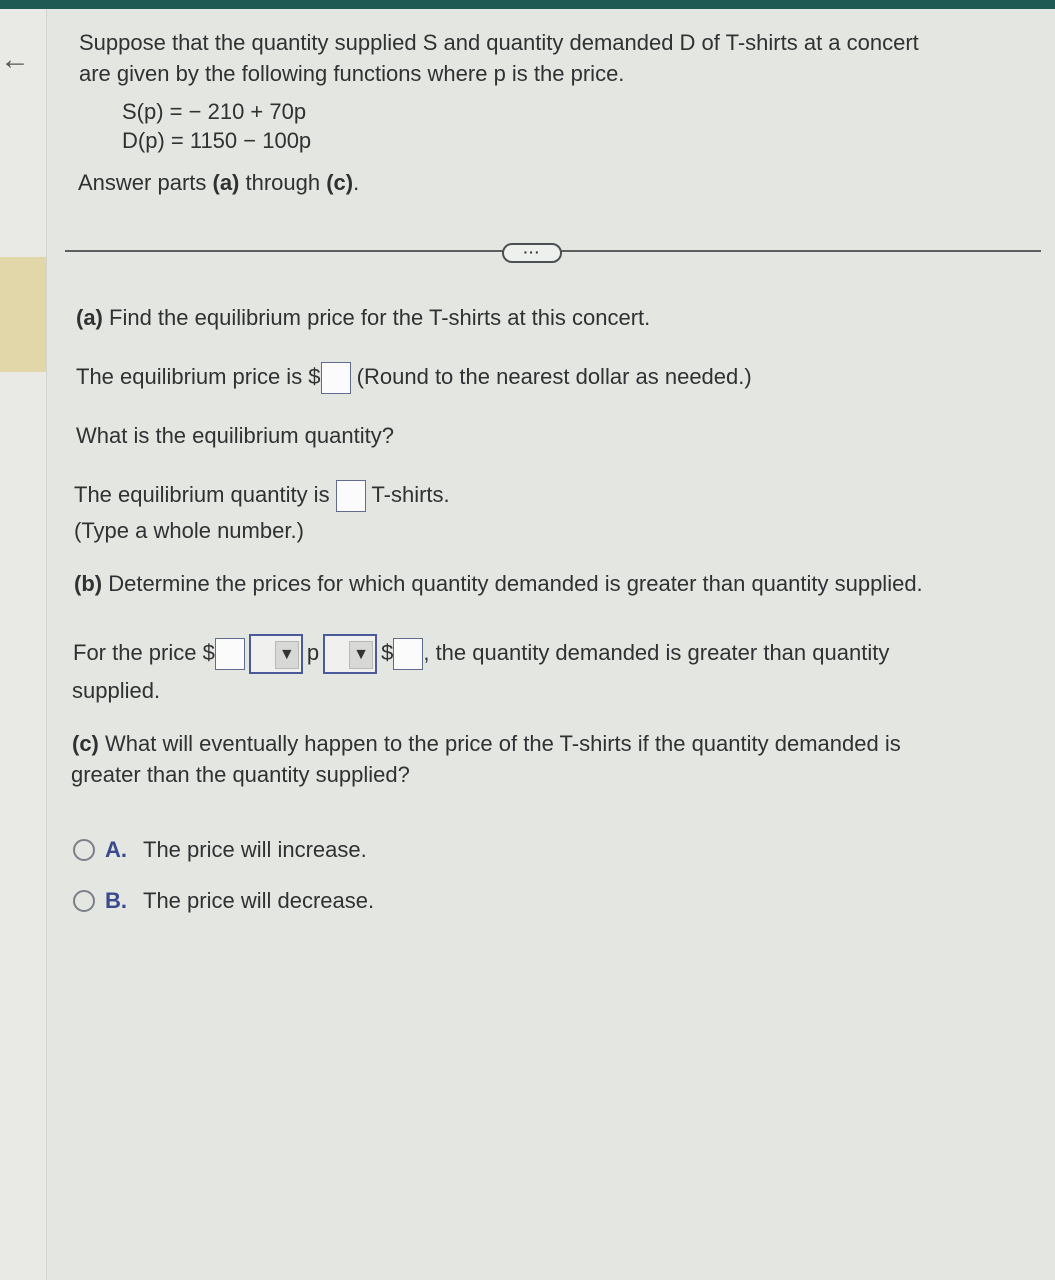 The image size is (1055, 1280). Describe the element at coordinates (116, 900) in the screenshot. I see `option-b-letter: B.` at that location.